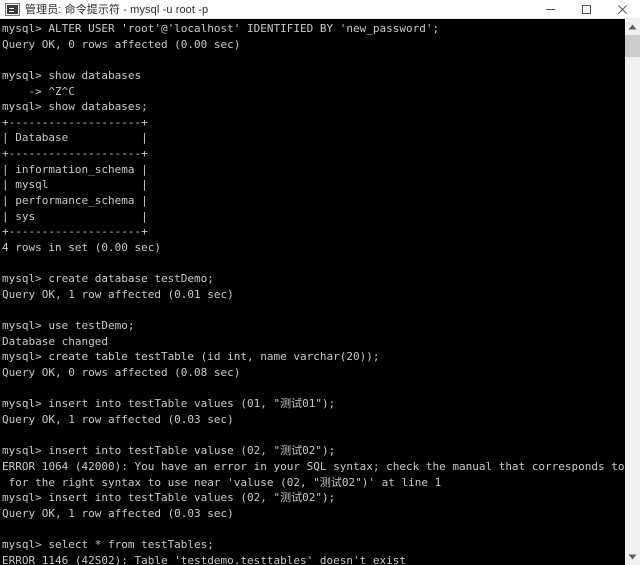 The width and height of the screenshot is (640, 565). I want to click on terminal-line: Database changed, so click(55, 341).